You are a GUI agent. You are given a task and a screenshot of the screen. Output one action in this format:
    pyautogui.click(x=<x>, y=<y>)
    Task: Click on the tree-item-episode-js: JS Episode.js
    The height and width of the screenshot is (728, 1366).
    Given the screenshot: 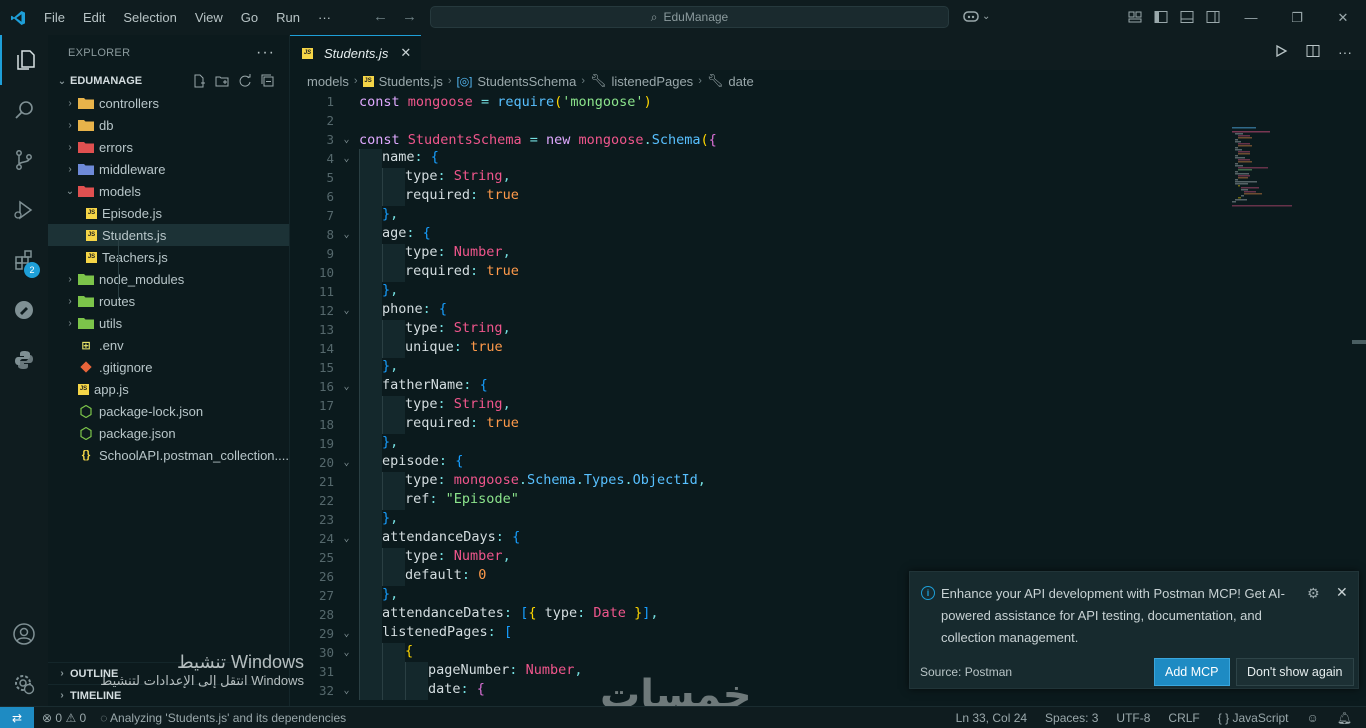 What is the action you would take?
    pyautogui.click(x=168, y=213)
    